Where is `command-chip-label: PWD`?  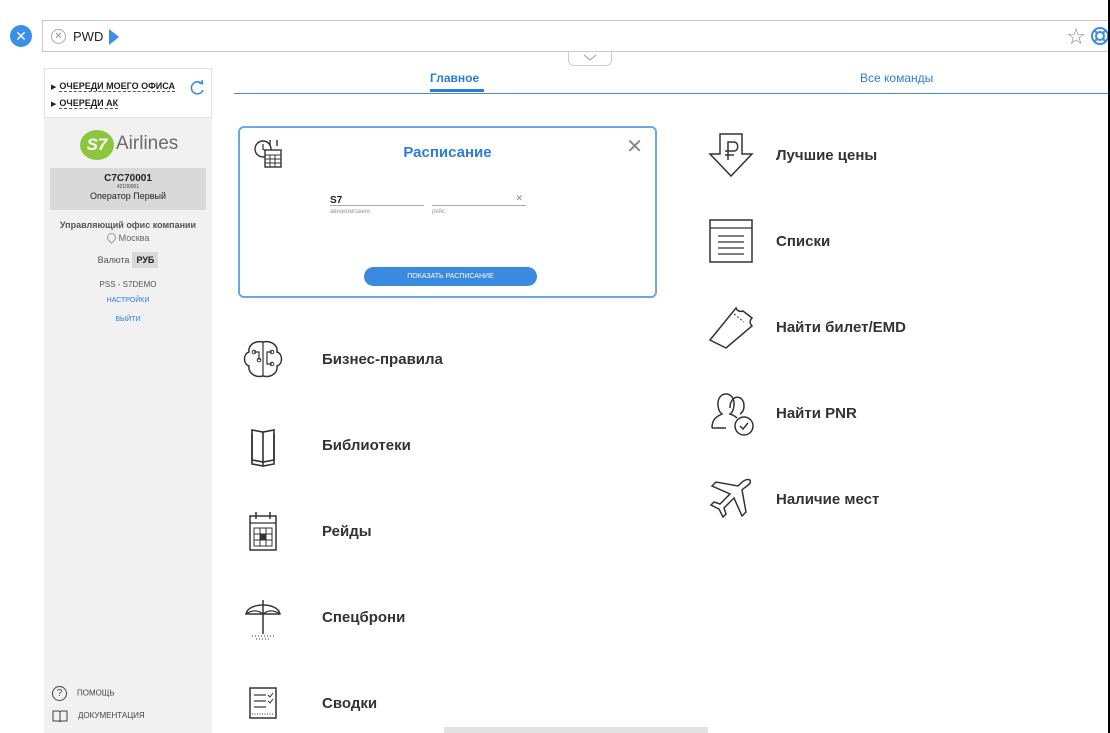 command-chip-label: PWD is located at coordinates (88, 36).